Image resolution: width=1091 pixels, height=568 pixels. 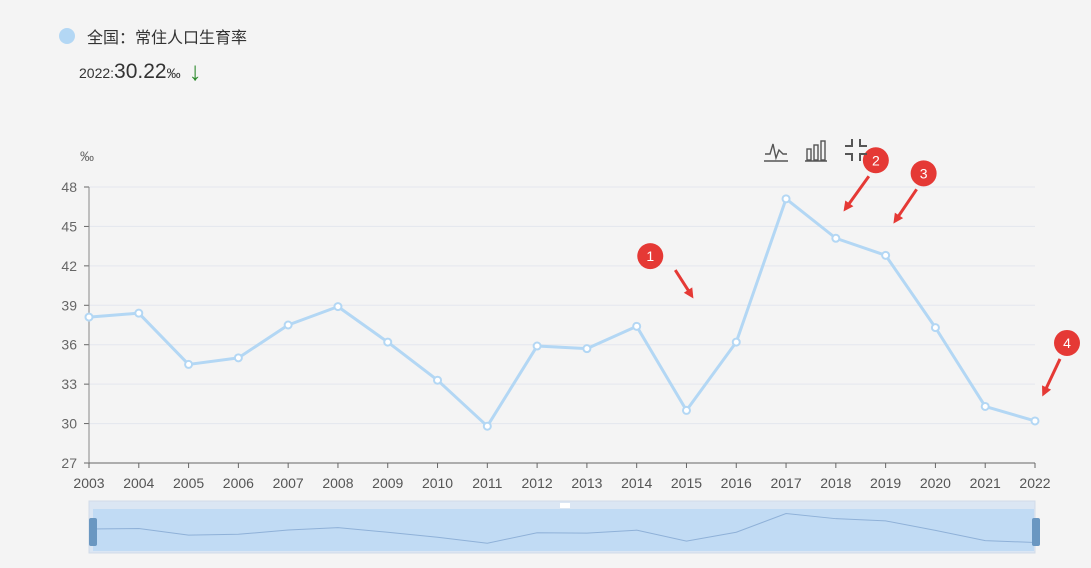 What do you see at coordinates (835, 483) in the screenshot?
I see `x-tick-label: 2018` at bounding box center [835, 483].